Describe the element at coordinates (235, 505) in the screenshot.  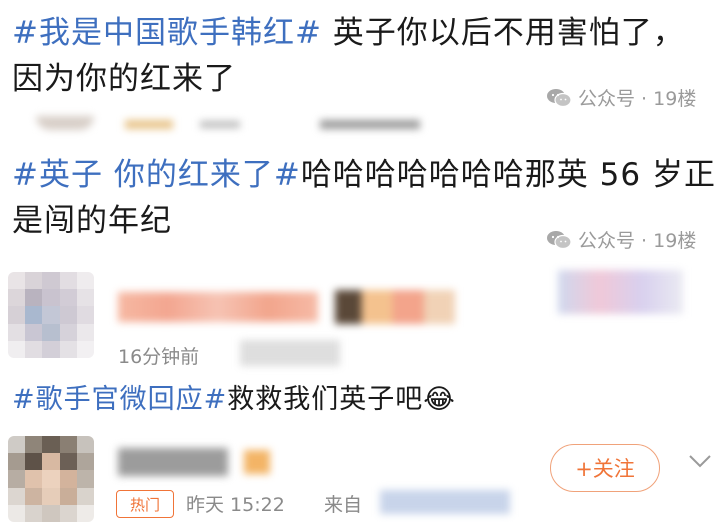
I see `post-time: 昨天 15:22` at that location.